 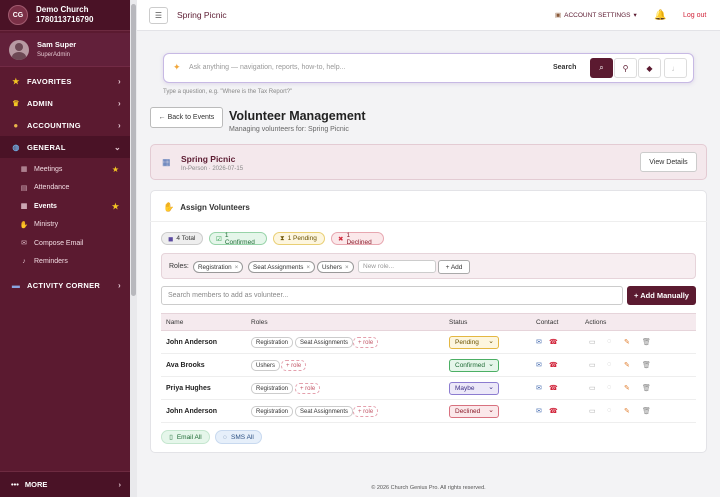 I want to click on account-settings-menu: ▣ ACCOUNT SETTINGS ▾, so click(x=596, y=15).